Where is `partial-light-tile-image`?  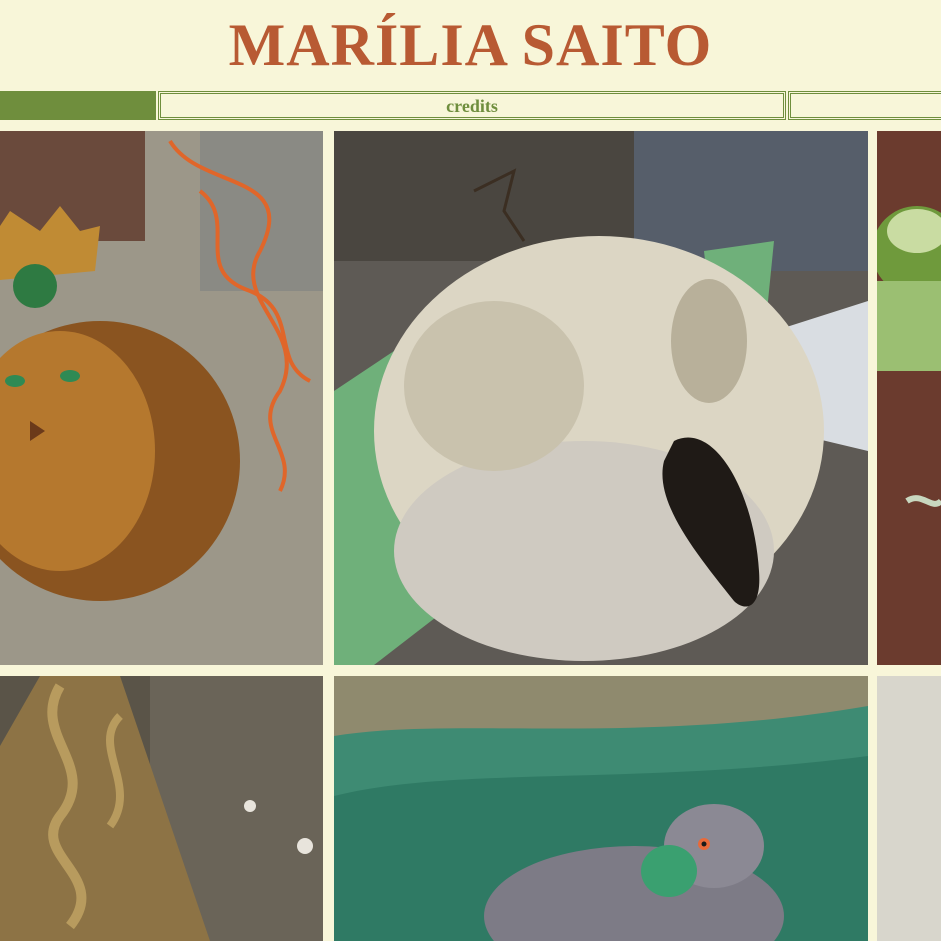
partial-light-tile-image is located at coordinates (909, 808).